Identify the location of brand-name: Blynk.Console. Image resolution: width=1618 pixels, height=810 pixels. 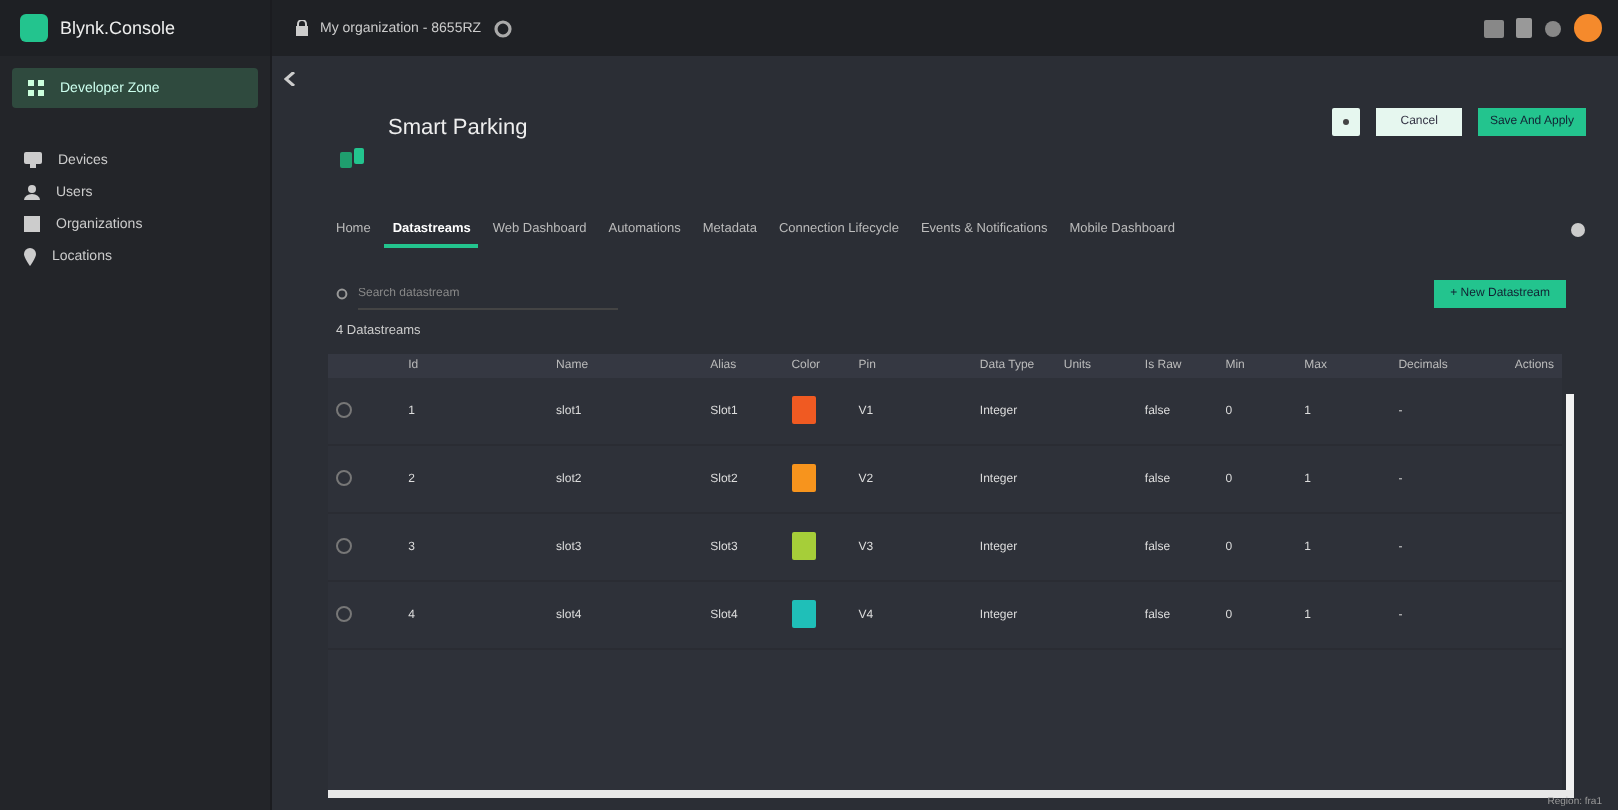
(118, 28).